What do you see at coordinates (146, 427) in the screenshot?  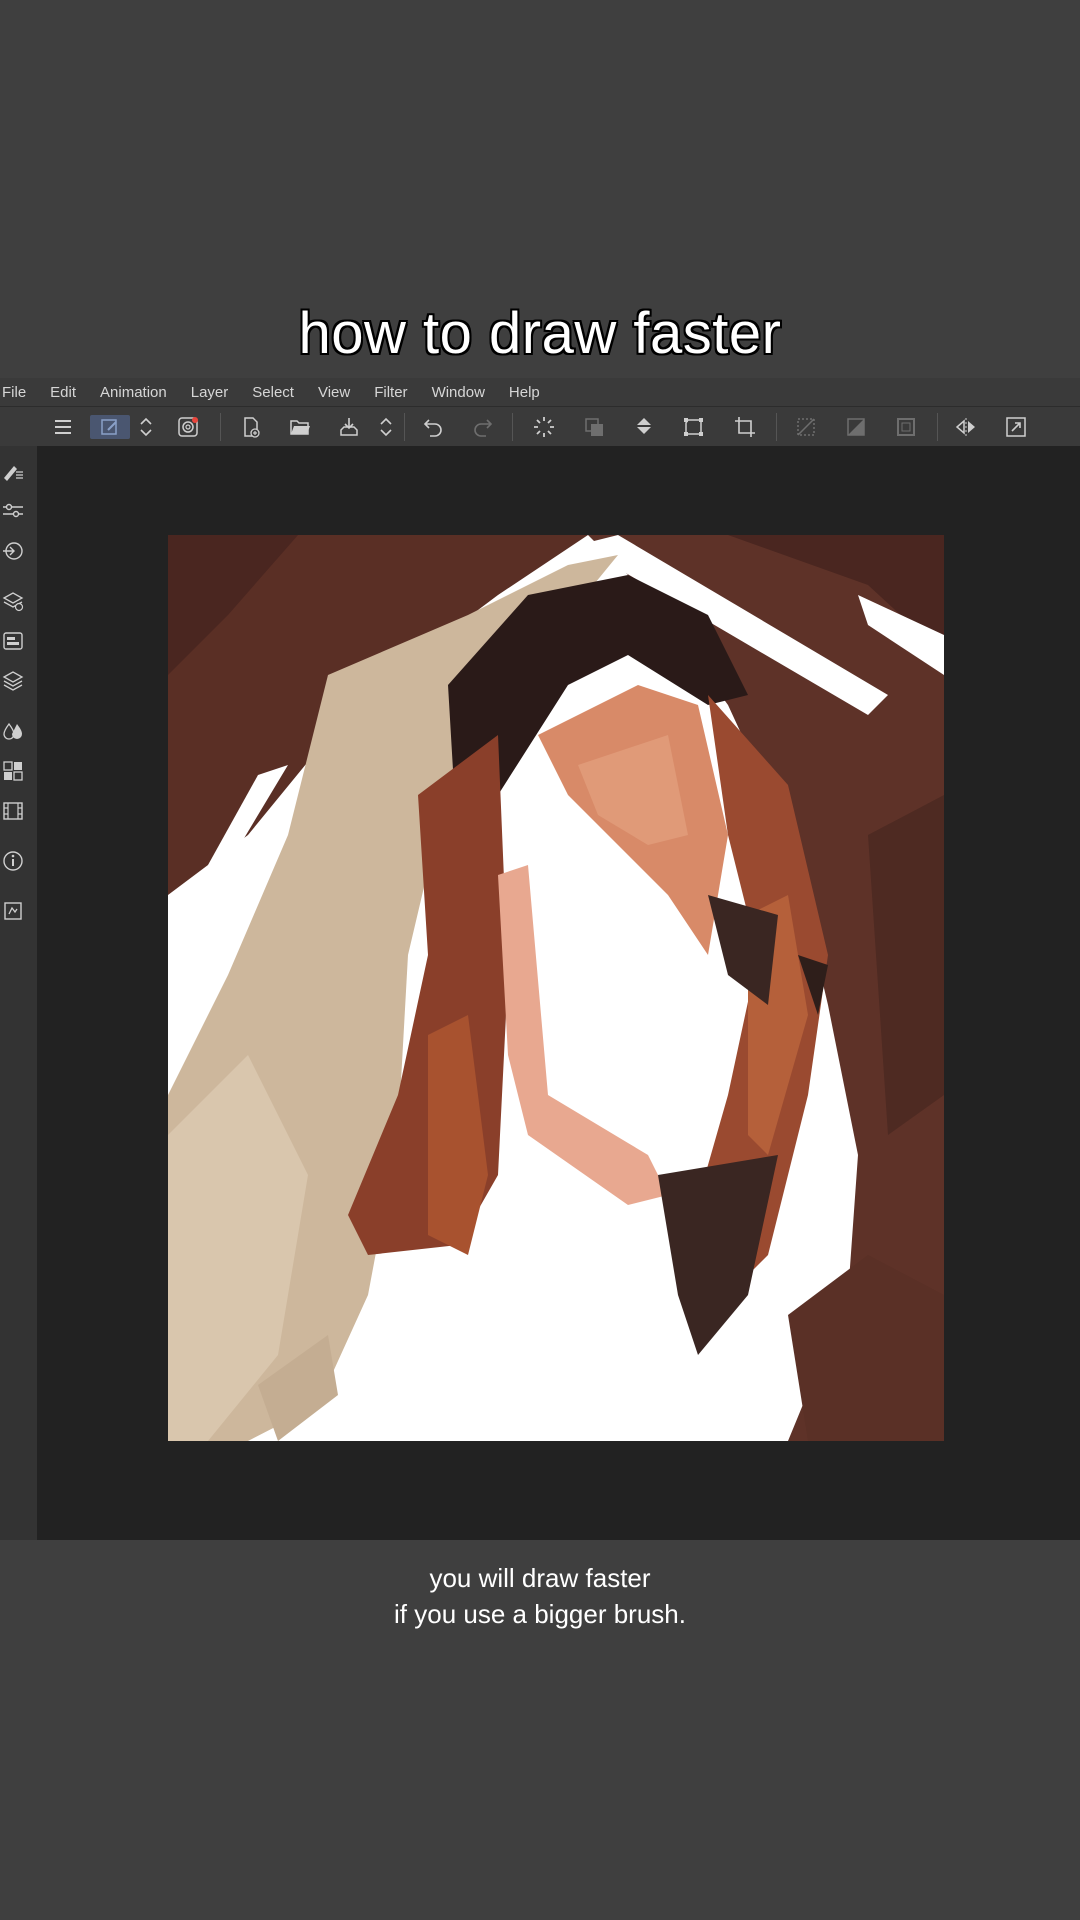 I see `stepper-icon` at bounding box center [146, 427].